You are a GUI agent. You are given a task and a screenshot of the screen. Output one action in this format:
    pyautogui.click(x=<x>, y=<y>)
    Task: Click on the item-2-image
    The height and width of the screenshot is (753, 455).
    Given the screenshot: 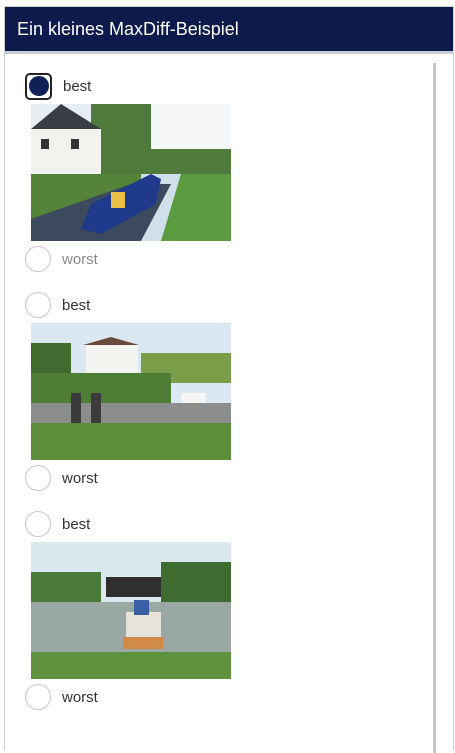 What is the action you would take?
    pyautogui.click(x=131, y=391)
    